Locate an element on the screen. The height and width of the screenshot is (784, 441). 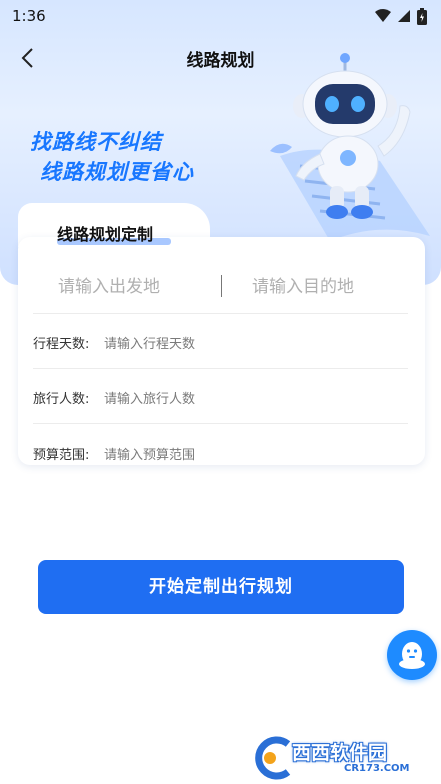
hero-slogan-line1: 找路线不纠结 is located at coordinates (96, 142).